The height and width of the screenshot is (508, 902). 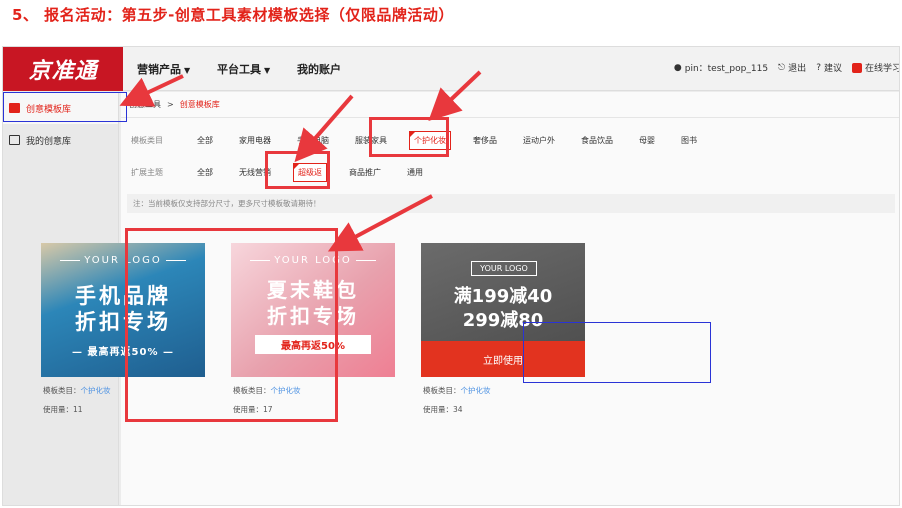 I want to click on nav-my-account: 我的账户, so click(x=319, y=69).